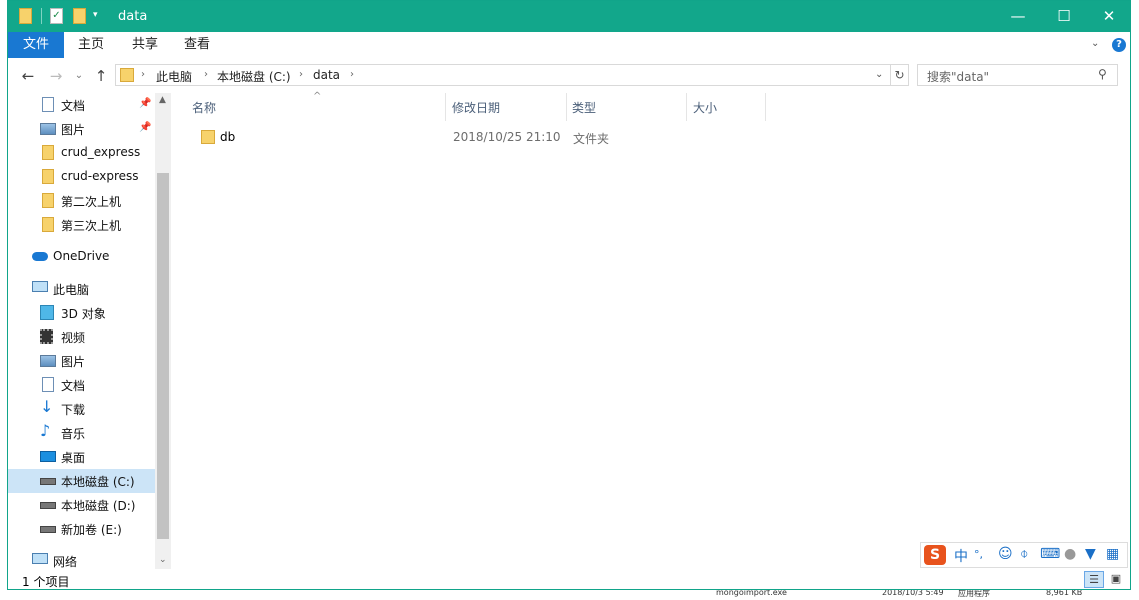 Image resolution: width=1139 pixels, height=600 pixels. I want to click on column-header-size: 大小, so click(705, 107).